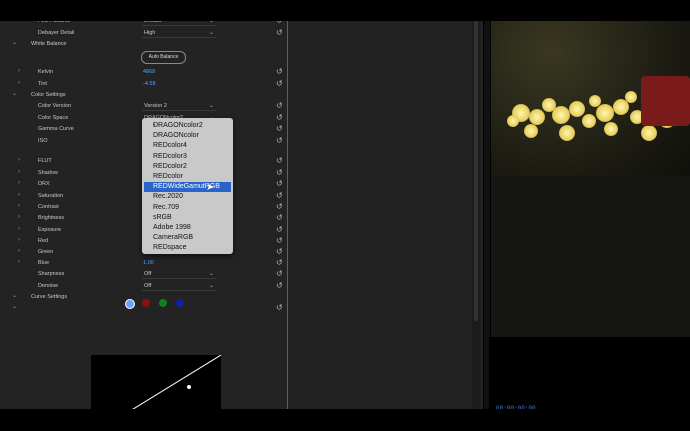 The image size is (690, 431). I want to click on row-denoise: Denoise Off ⌄ ↺, so click(143, 285).